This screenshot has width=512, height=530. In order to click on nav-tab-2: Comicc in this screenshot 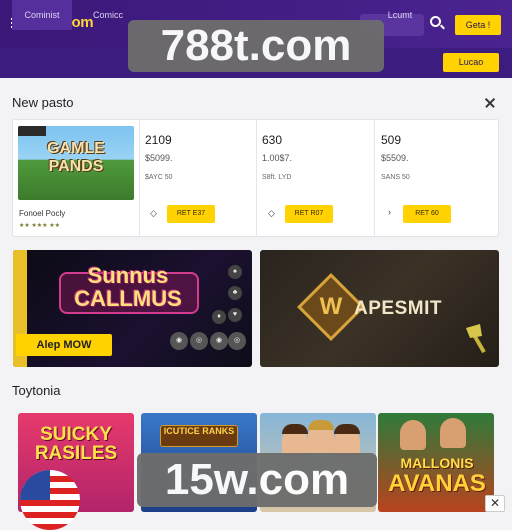, I will do `click(108, 15)`.